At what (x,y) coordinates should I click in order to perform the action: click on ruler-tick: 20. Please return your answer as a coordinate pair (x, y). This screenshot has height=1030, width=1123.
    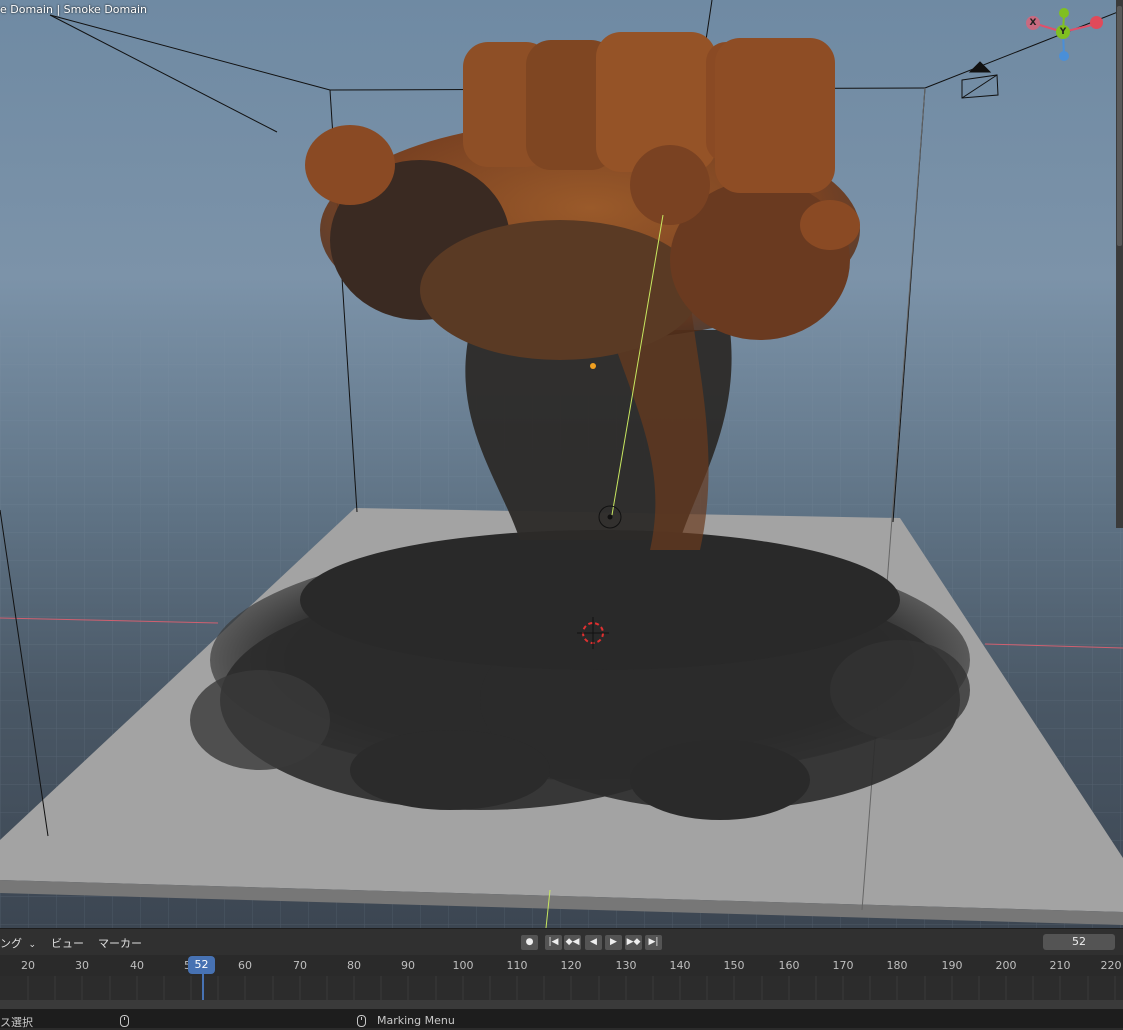
    Looking at the image, I should click on (28, 965).